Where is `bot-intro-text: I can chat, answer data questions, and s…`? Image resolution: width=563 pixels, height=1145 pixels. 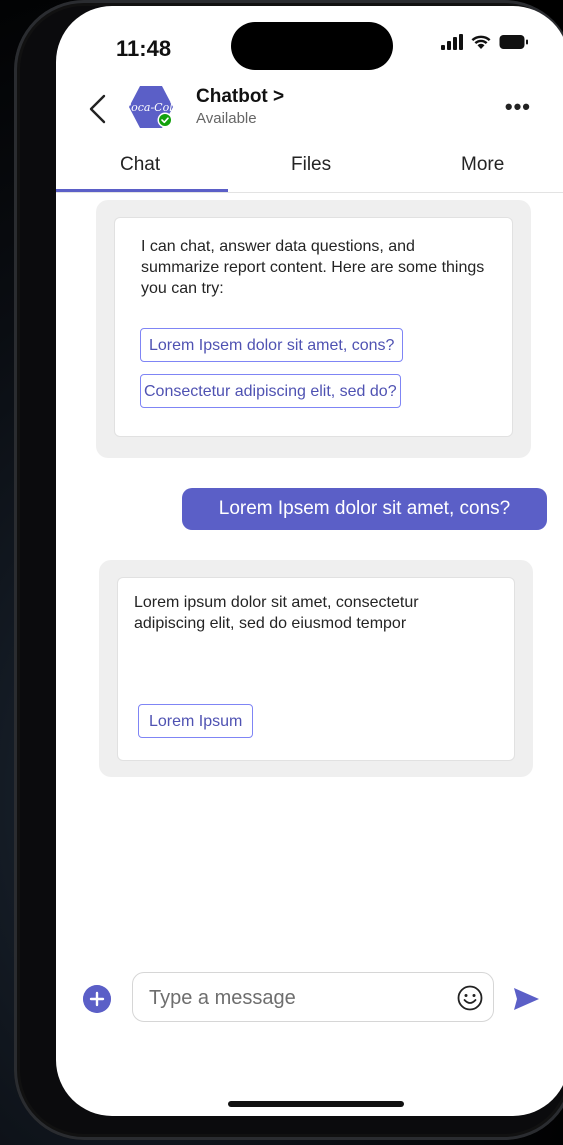
bot-intro-text: I can chat, answer data questions, and s… is located at coordinates (313, 267).